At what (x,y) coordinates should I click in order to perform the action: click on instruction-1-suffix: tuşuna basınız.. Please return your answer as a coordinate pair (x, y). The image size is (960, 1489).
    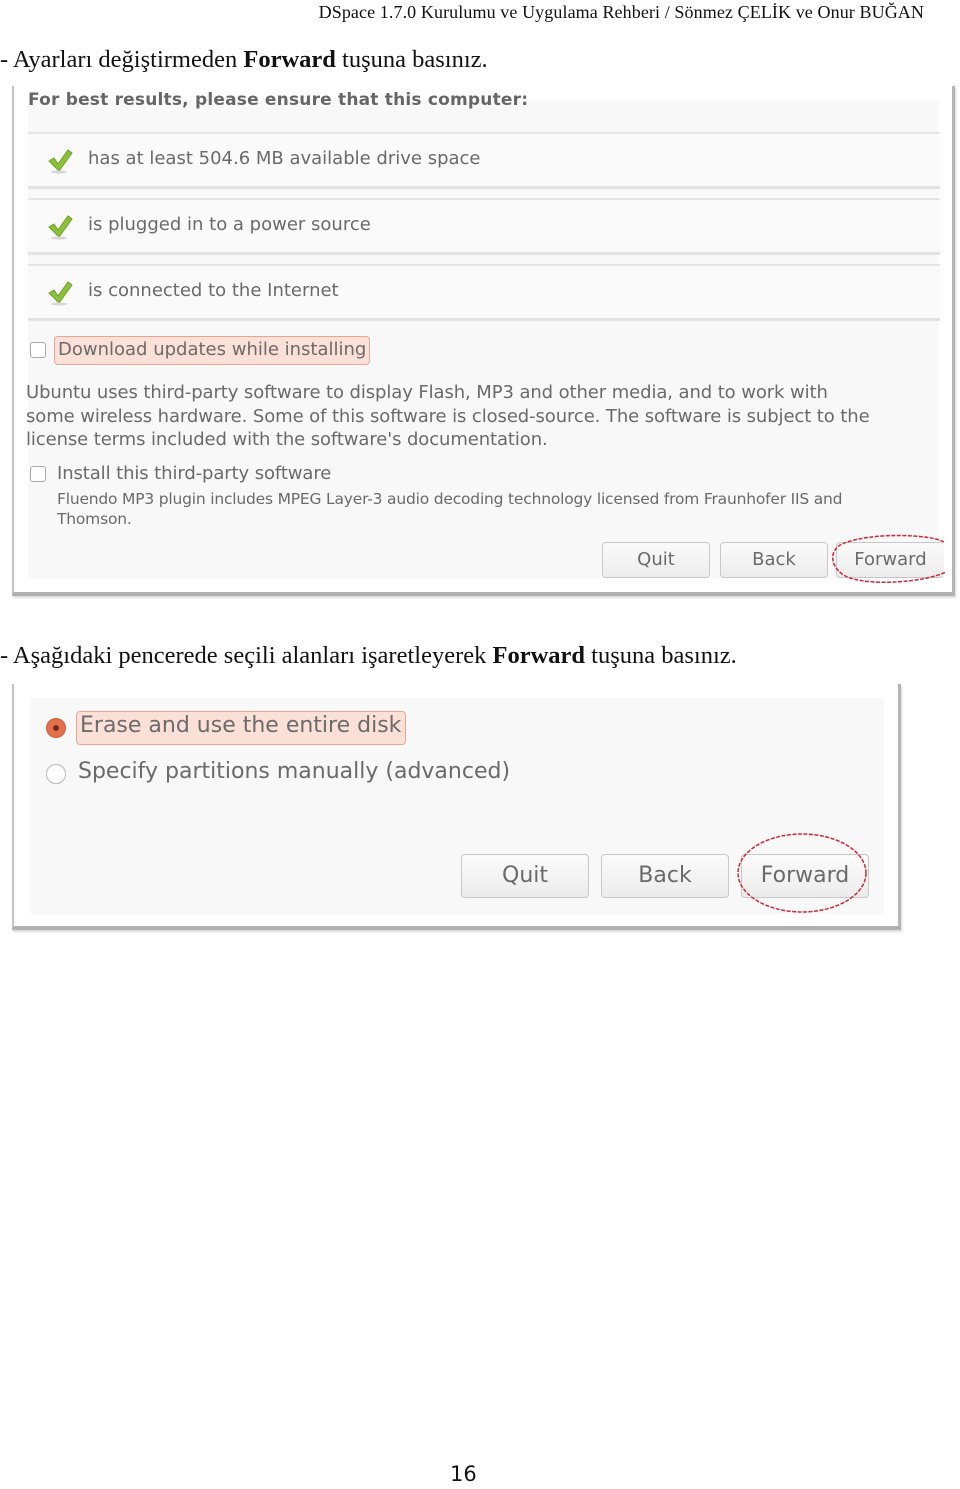
    Looking at the image, I should click on (411, 59).